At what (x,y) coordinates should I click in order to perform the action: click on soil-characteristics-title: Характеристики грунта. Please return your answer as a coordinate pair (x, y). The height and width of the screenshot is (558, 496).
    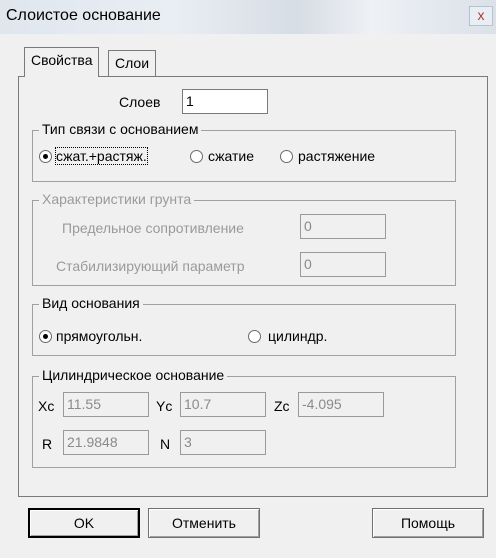
    Looking at the image, I should click on (117, 199).